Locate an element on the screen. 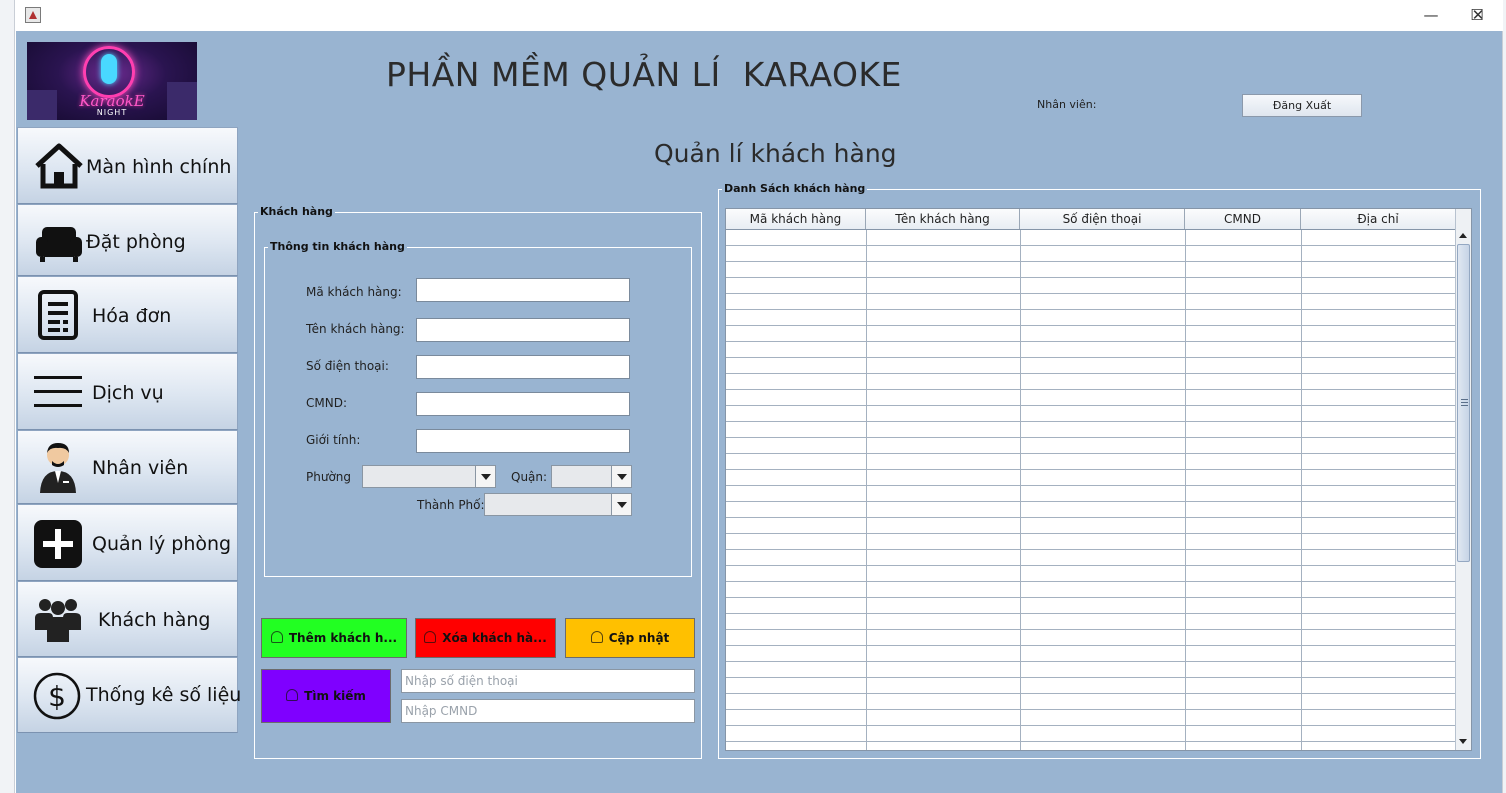 Image resolution: width=1506 pixels, height=793 pixels. karaoke-logo: KaraokE NIGHT is located at coordinates (112, 81).